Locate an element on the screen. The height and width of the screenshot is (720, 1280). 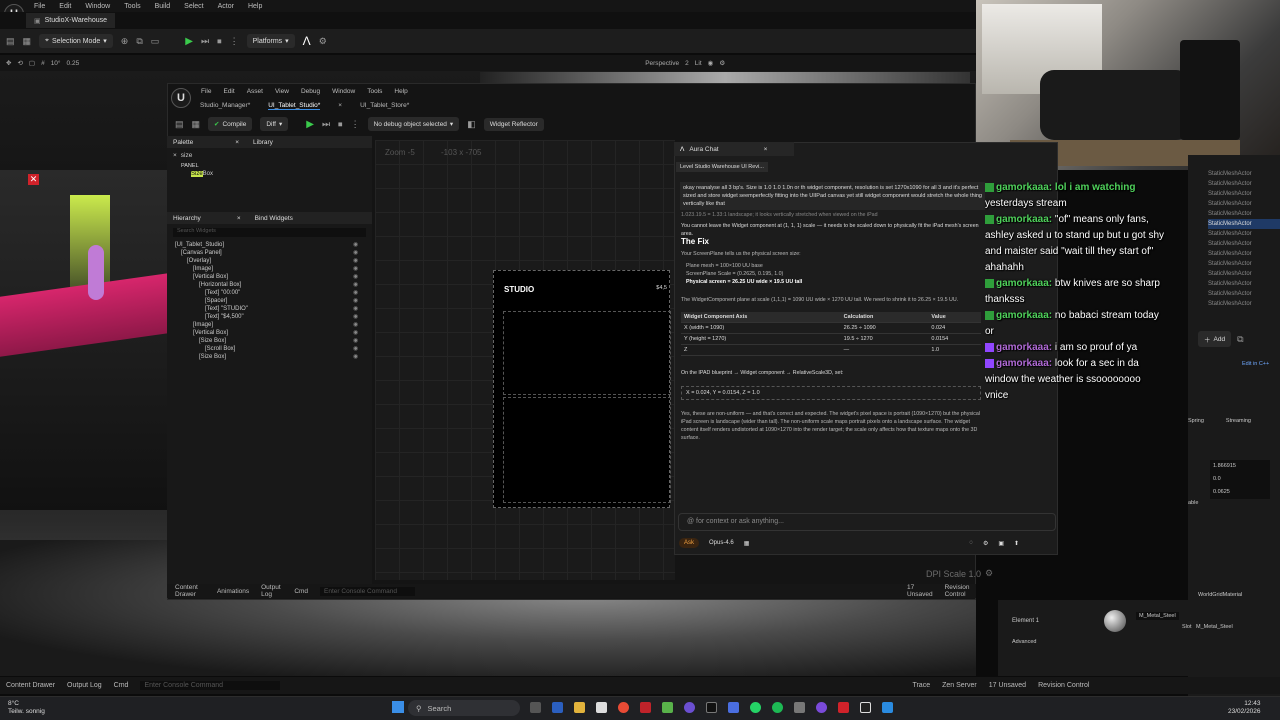
stop-icon: ⏹ is located at coordinates (219, 41).